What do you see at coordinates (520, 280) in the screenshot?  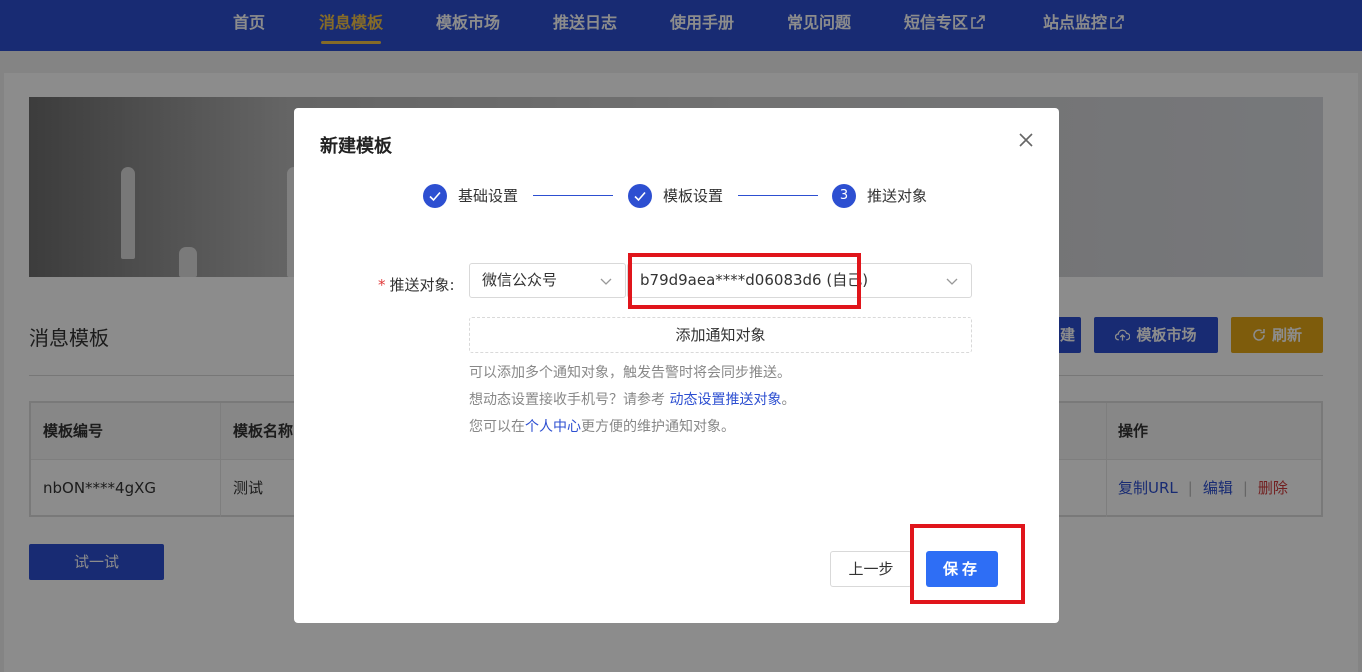 I see `channel-select-value: 微信公众号` at bounding box center [520, 280].